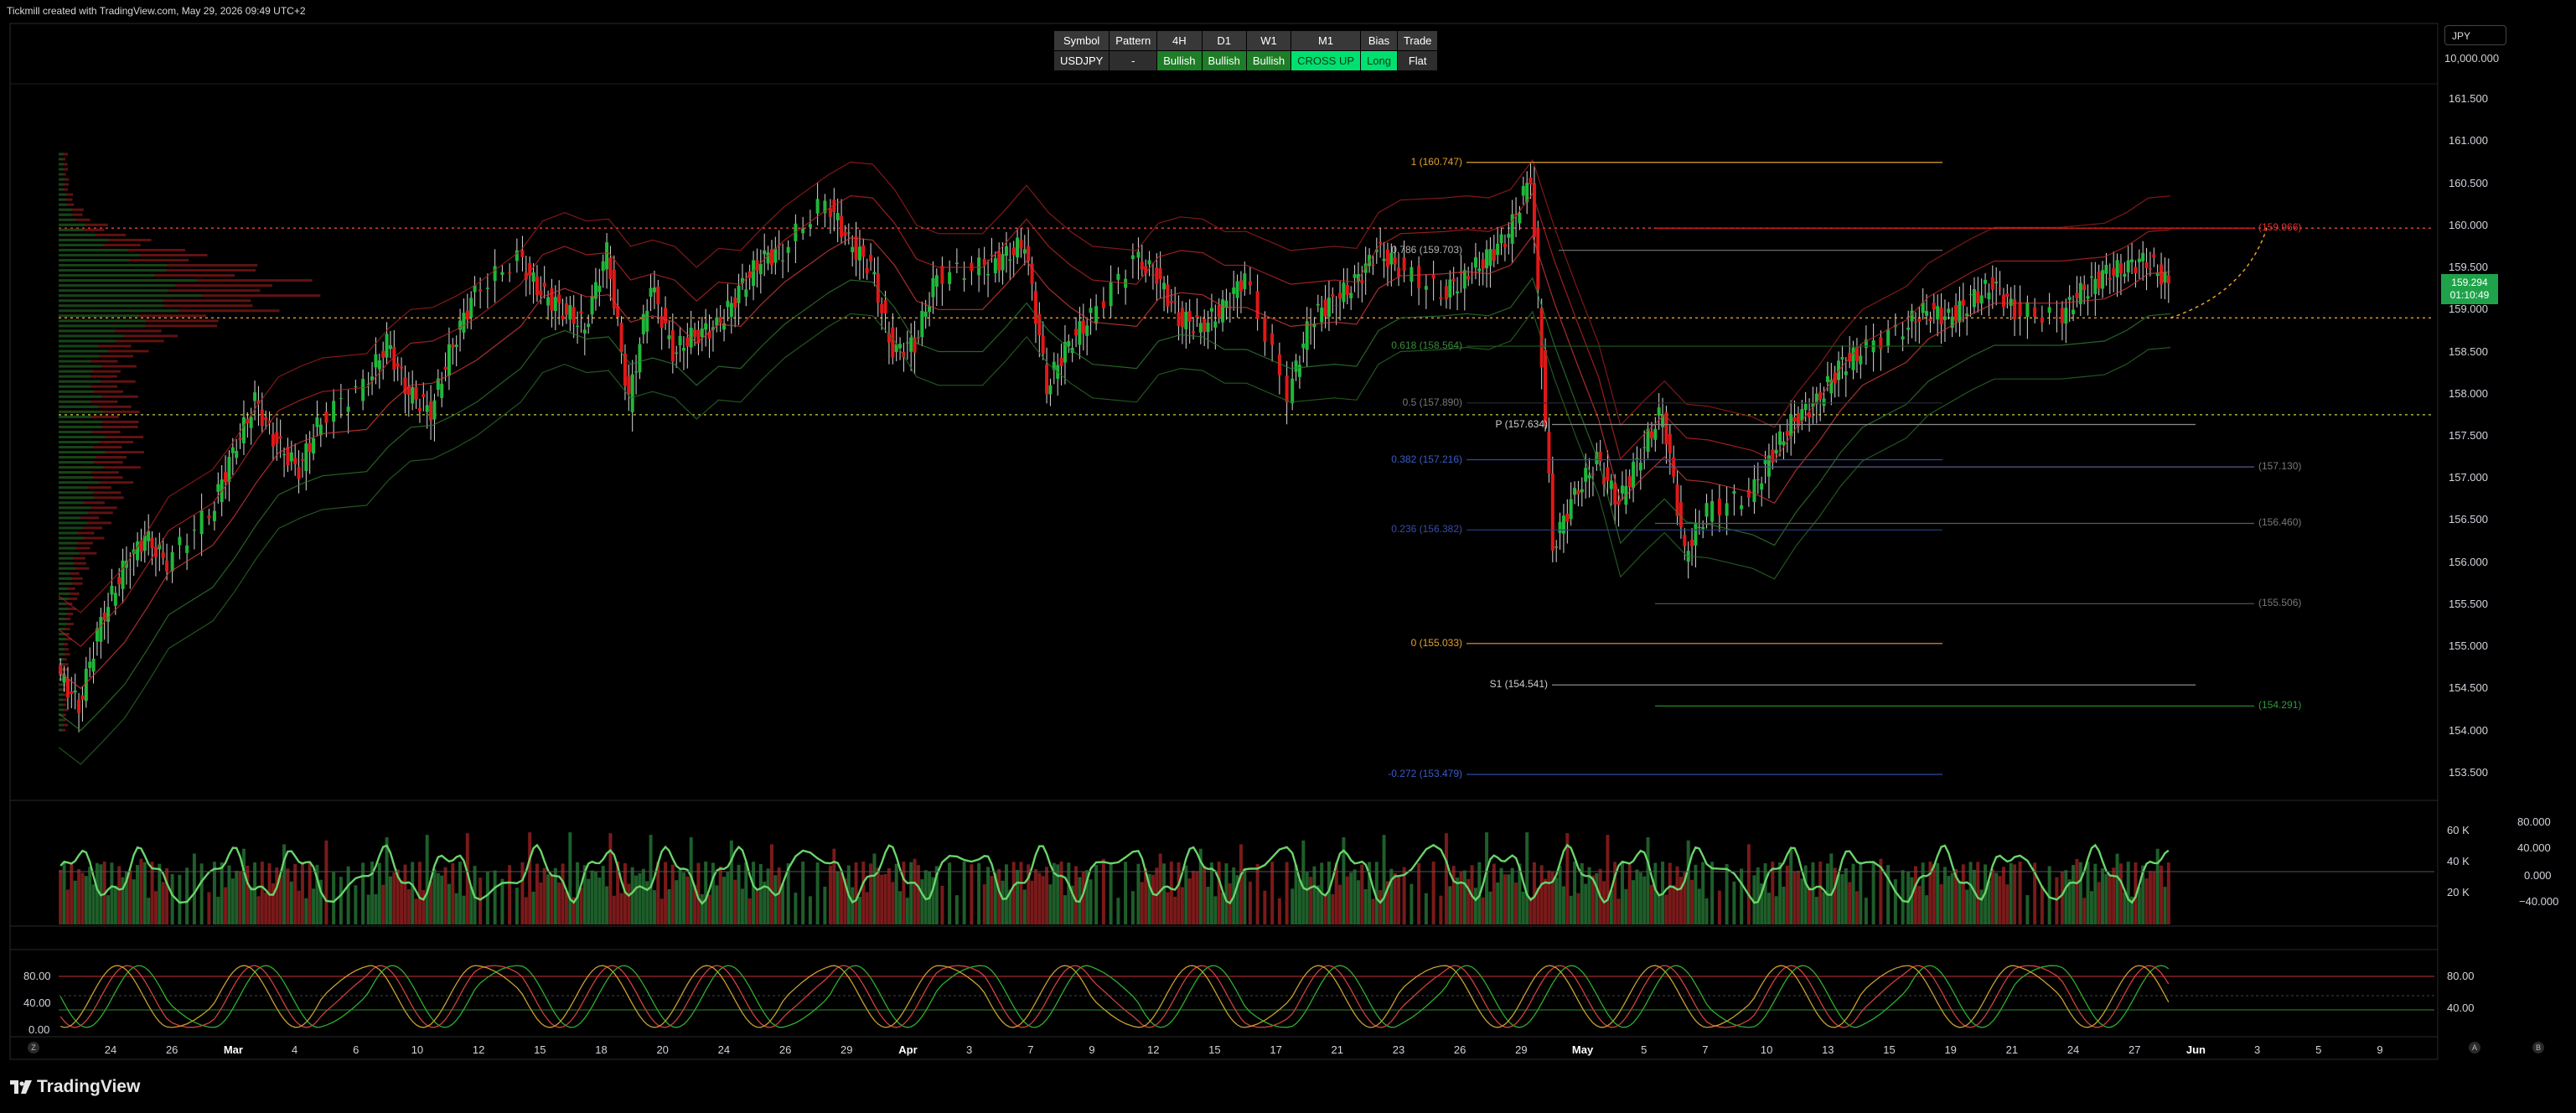 This screenshot has height=1113, width=2576. Describe the element at coordinates (1432, 402) in the screenshot. I see `fib-label: 0.5 (157.890)` at that location.